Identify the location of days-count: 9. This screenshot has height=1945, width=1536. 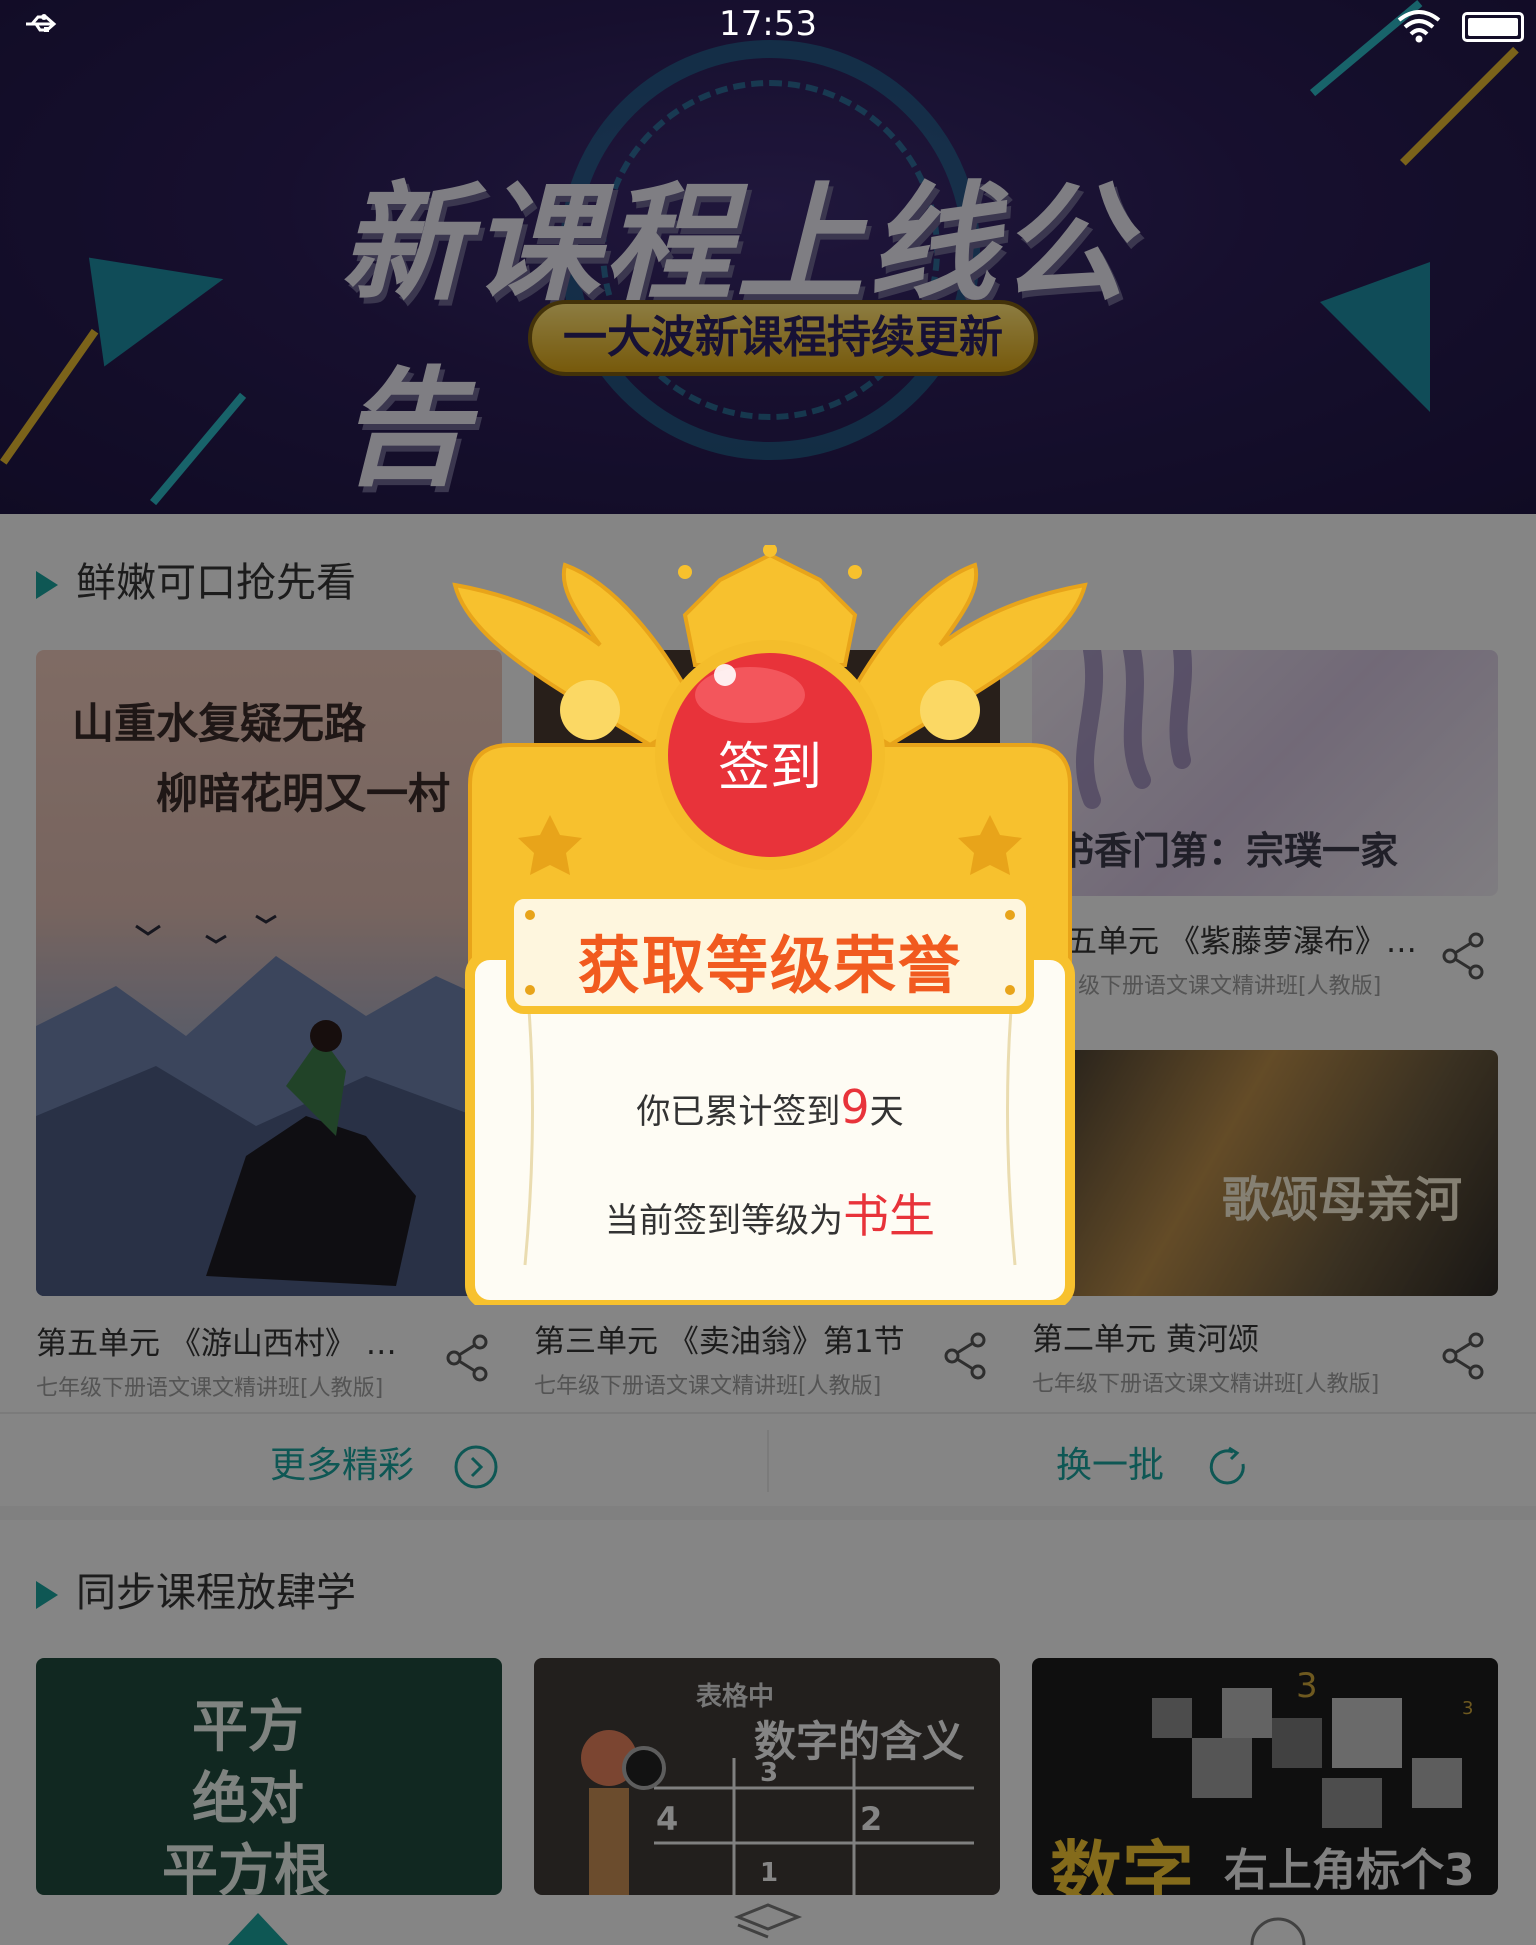
(855, 1107).